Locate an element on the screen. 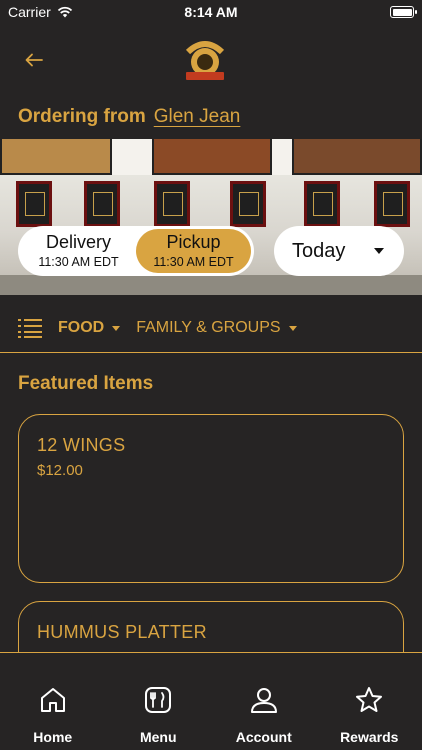 This screenshot has width=422, height=750. brand-logo is located at coordinates (205, 60).